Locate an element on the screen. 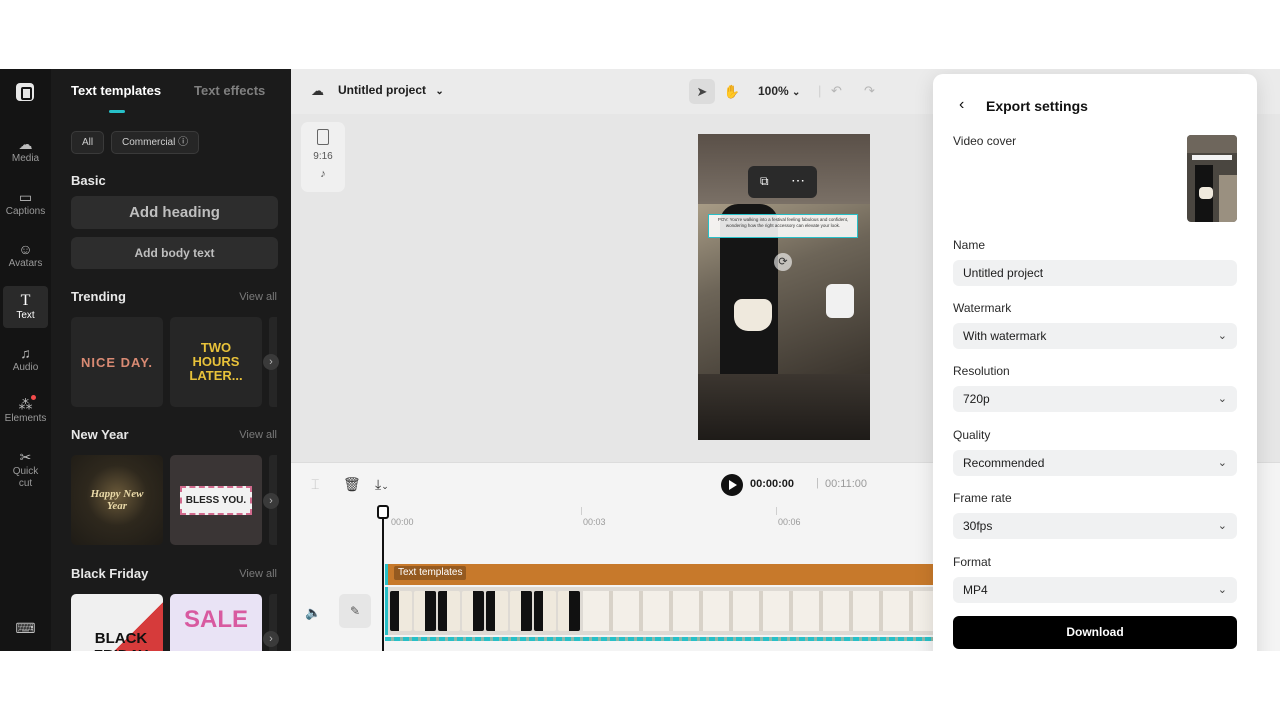 This screenshot has height=720, width=1280. select-tool-button: ➤ is located at coordinates (702, 91).